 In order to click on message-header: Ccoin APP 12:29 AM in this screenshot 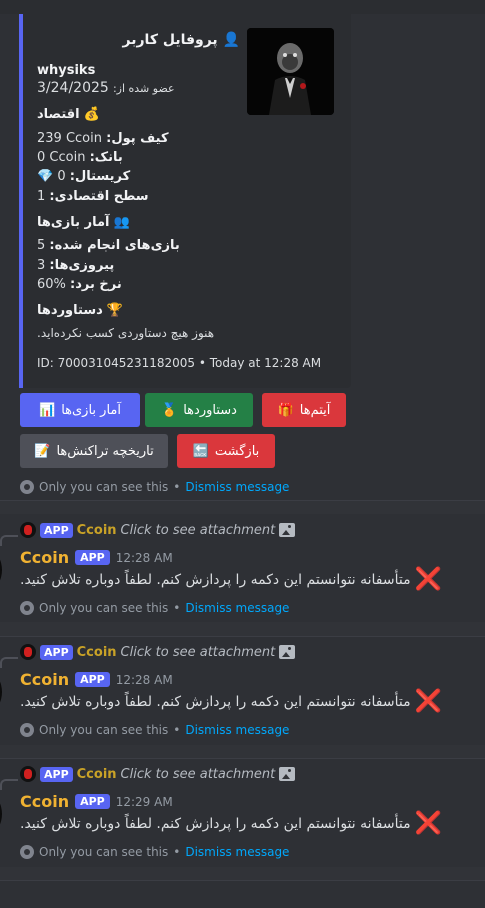, I will do `click(96, 801)`.